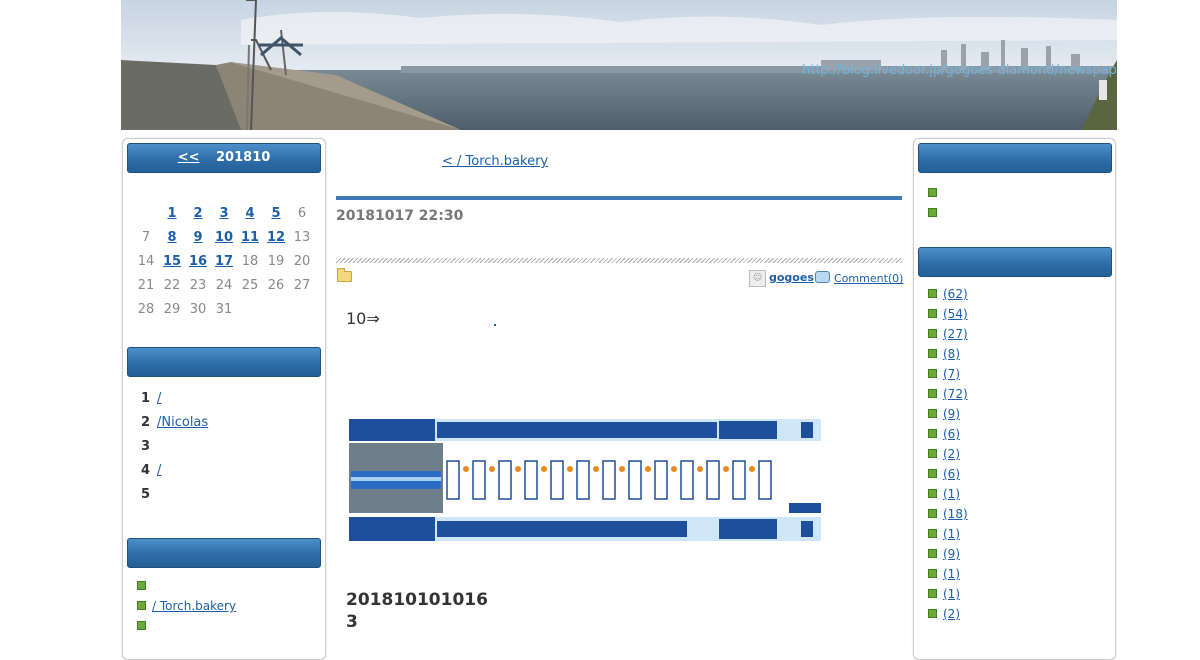 This screenshot has width=1200, height=660. I want to click on event-banner-image, so click(585, 480).